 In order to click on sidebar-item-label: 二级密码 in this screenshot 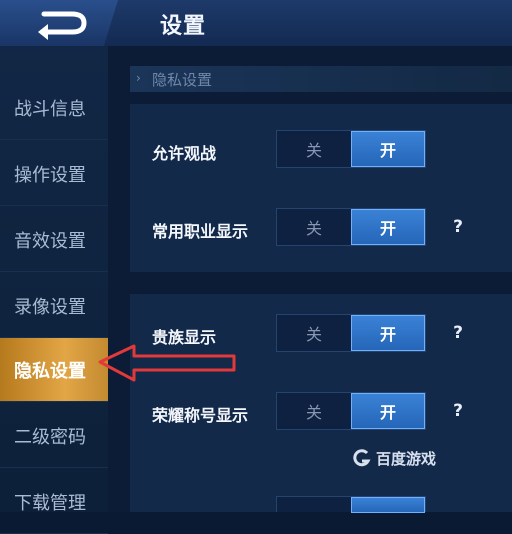, I will do `click(50, 437)`.